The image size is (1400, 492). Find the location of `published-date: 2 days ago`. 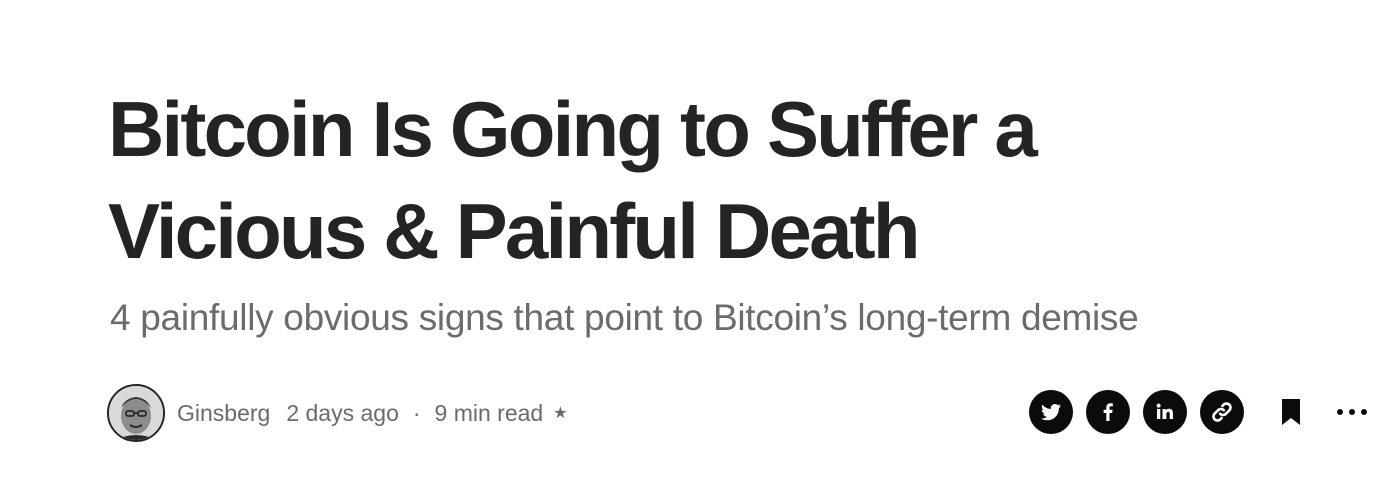

published-date: 2 days ago is located at coordinates (342, 412).